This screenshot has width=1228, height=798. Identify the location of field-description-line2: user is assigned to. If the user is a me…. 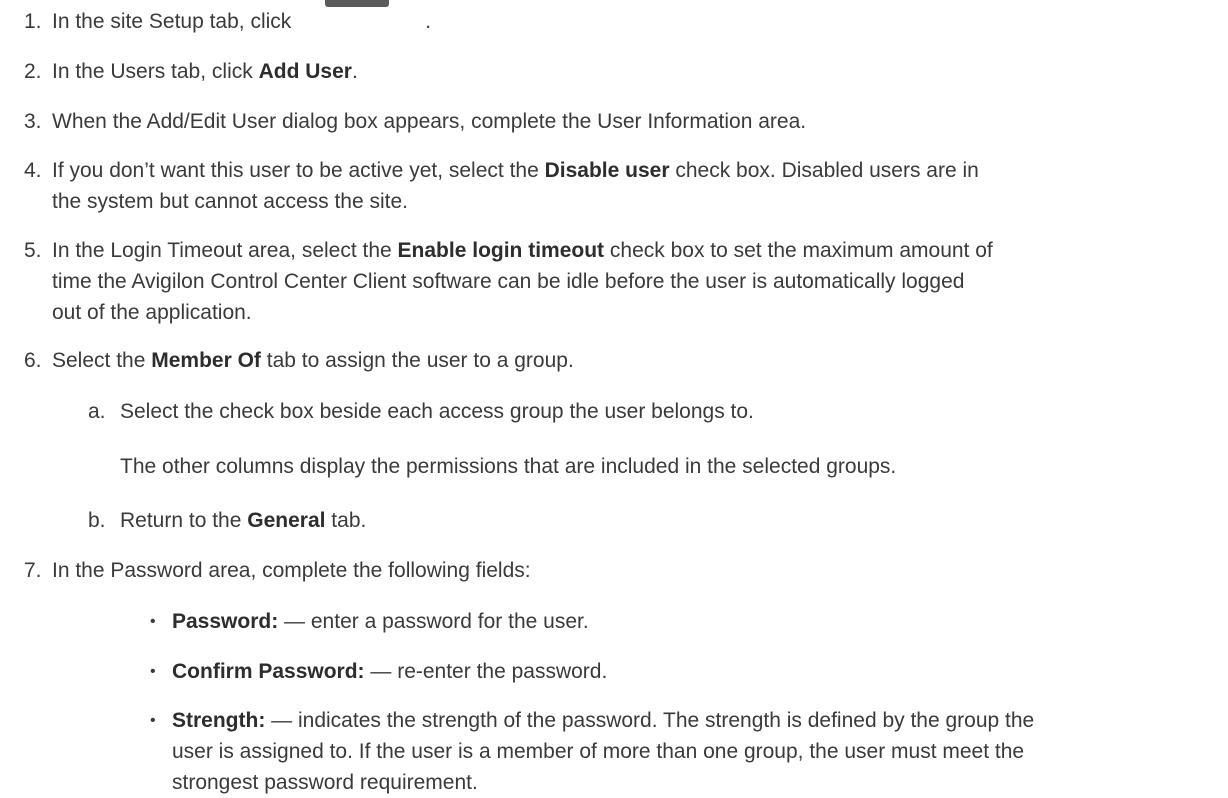
(598, 751).